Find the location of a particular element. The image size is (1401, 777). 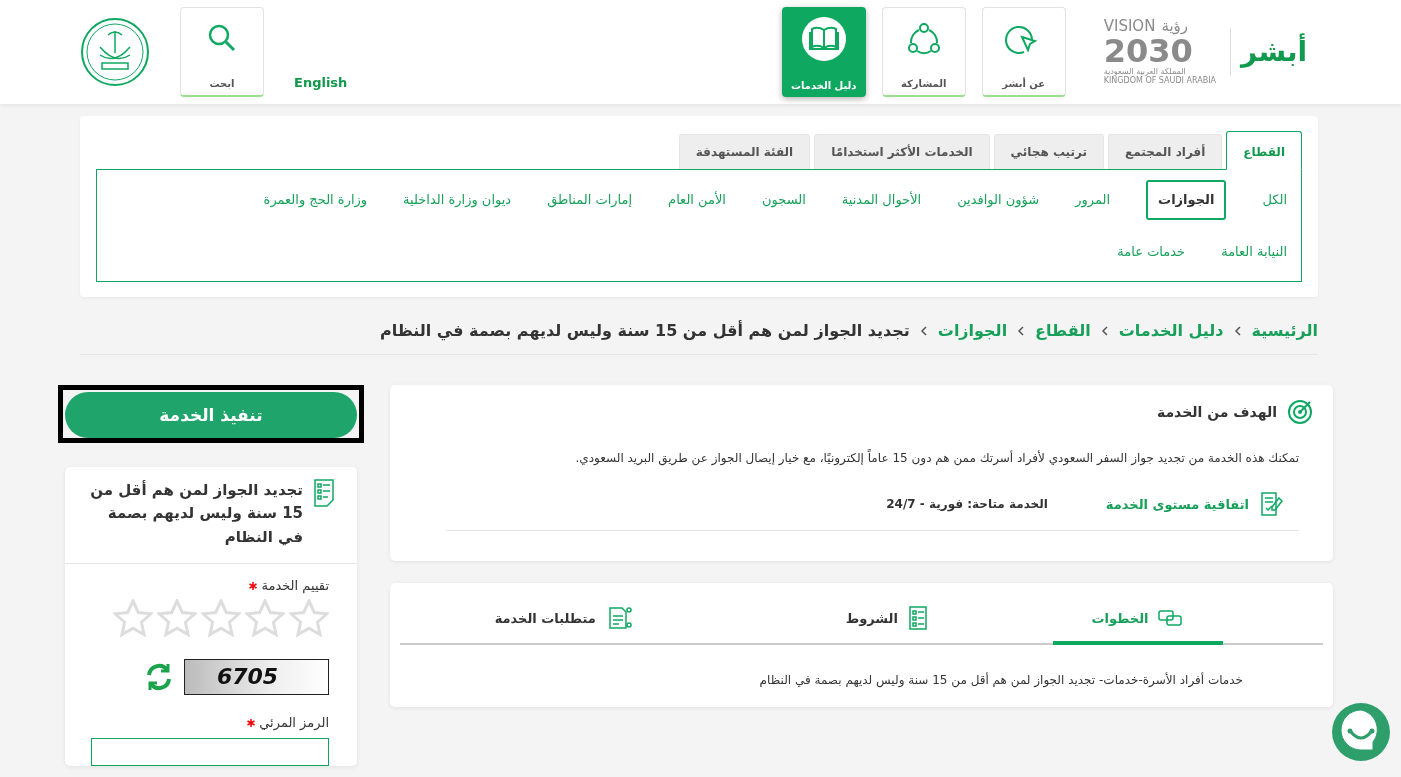

sector-item: وزارة الحج والعمرة is located at coordinates (315, 200).